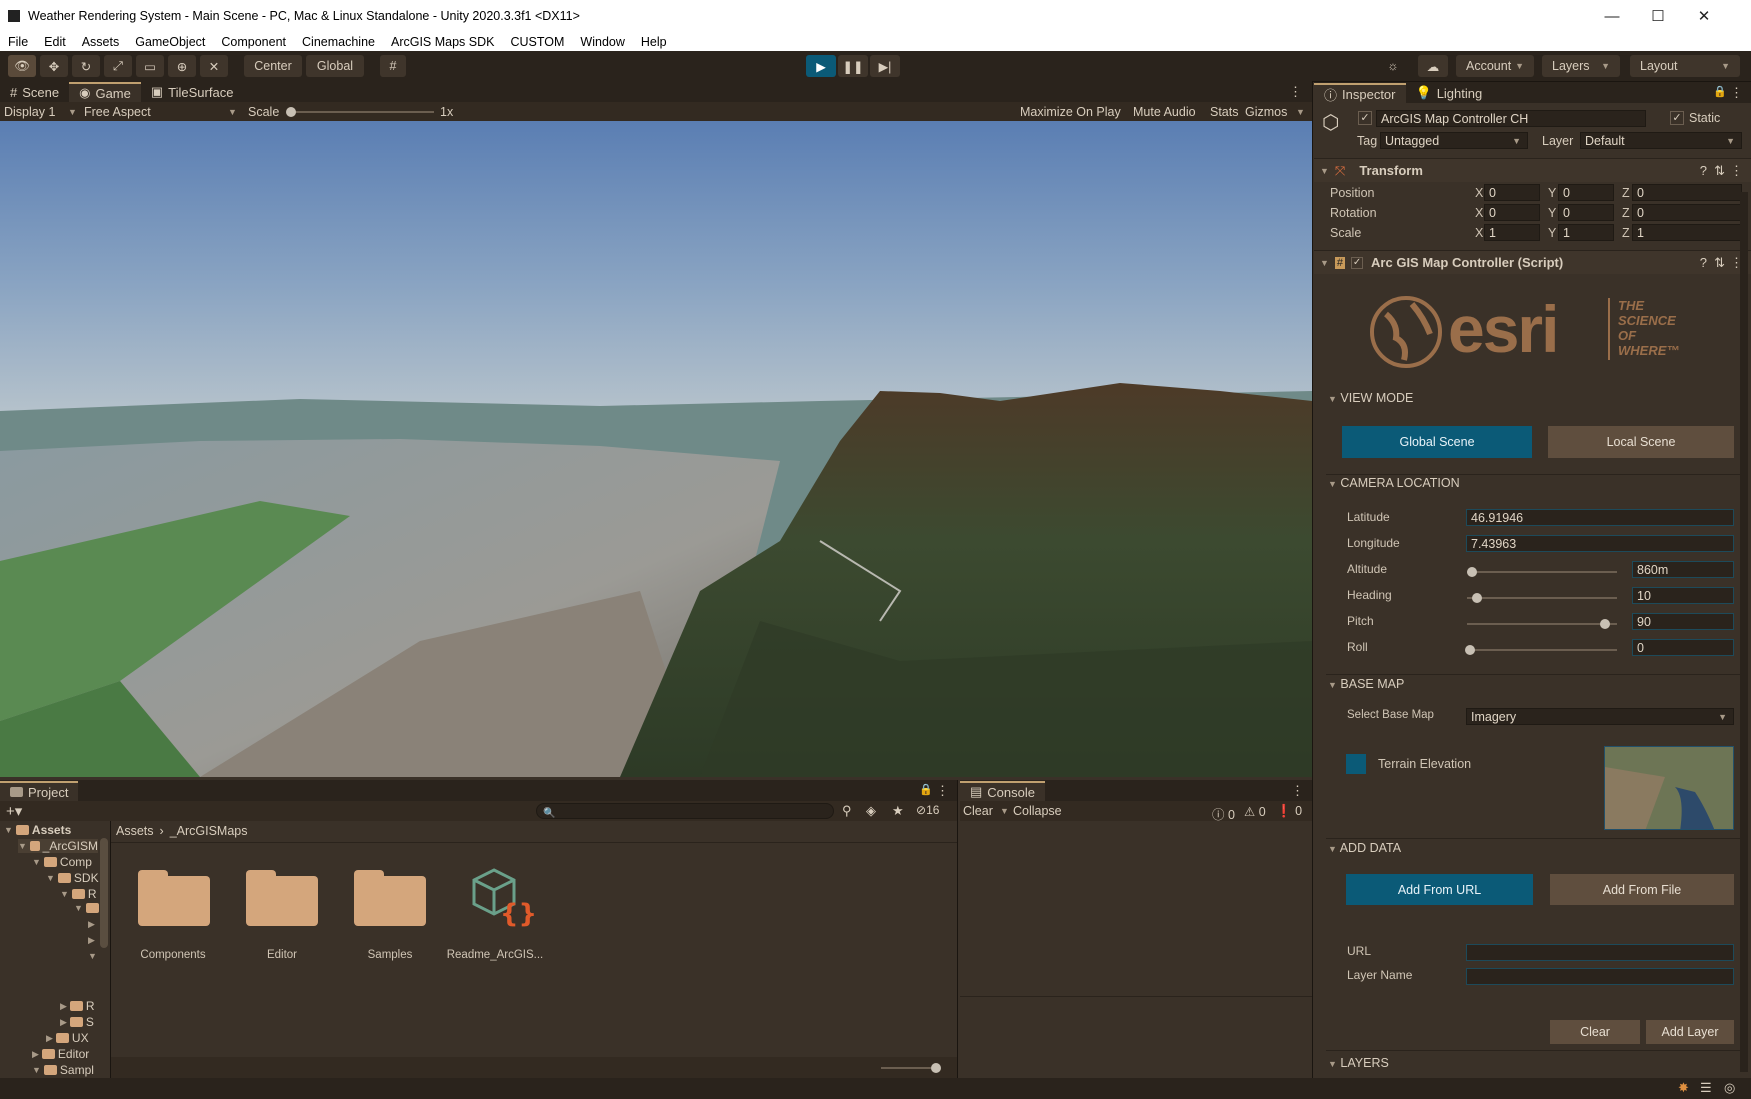 The image size is (1751, 1099). I want to click on basemap-thumbnail, so click(1669, 788).